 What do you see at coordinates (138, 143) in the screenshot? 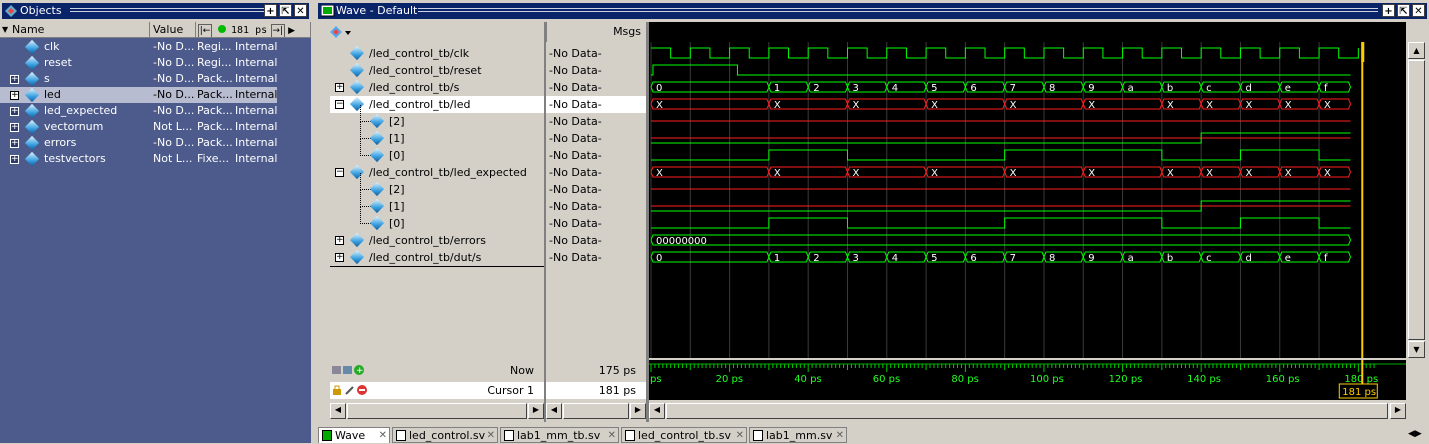
I see `object-row-errors: + errors -No D... Pack... Internal` at bounding box center [138, 143].